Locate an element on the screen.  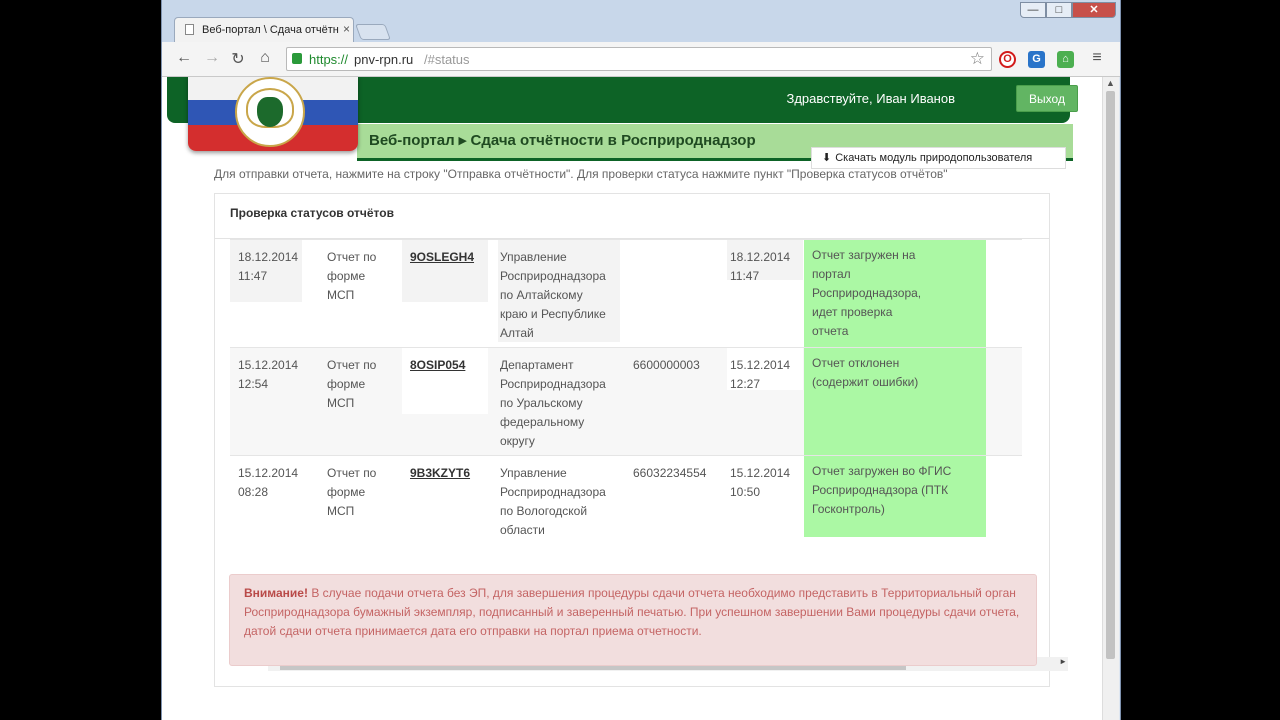
download-module-button: ⬇ Скачать модуль природопользователя is located at coordinates (938, 158).